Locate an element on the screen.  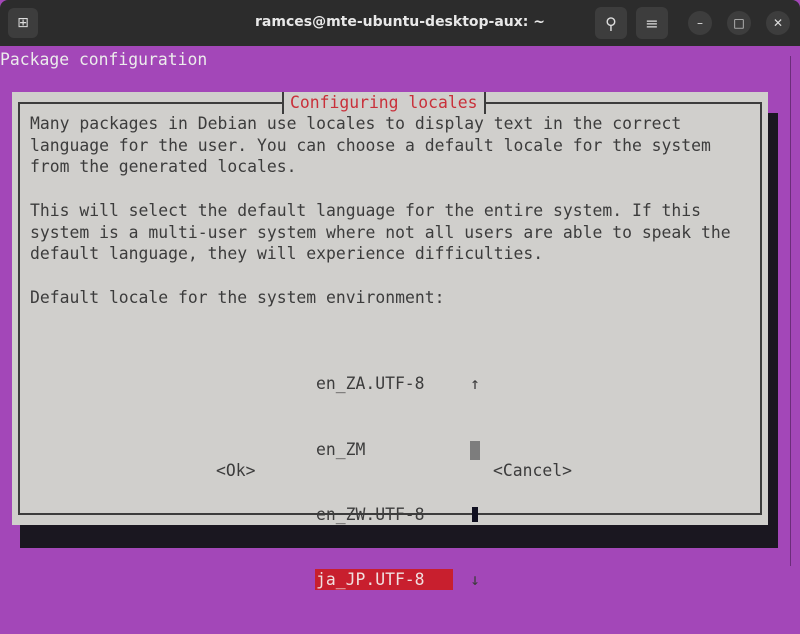
close-icon: ✕ is located at coordinates (778, 23).